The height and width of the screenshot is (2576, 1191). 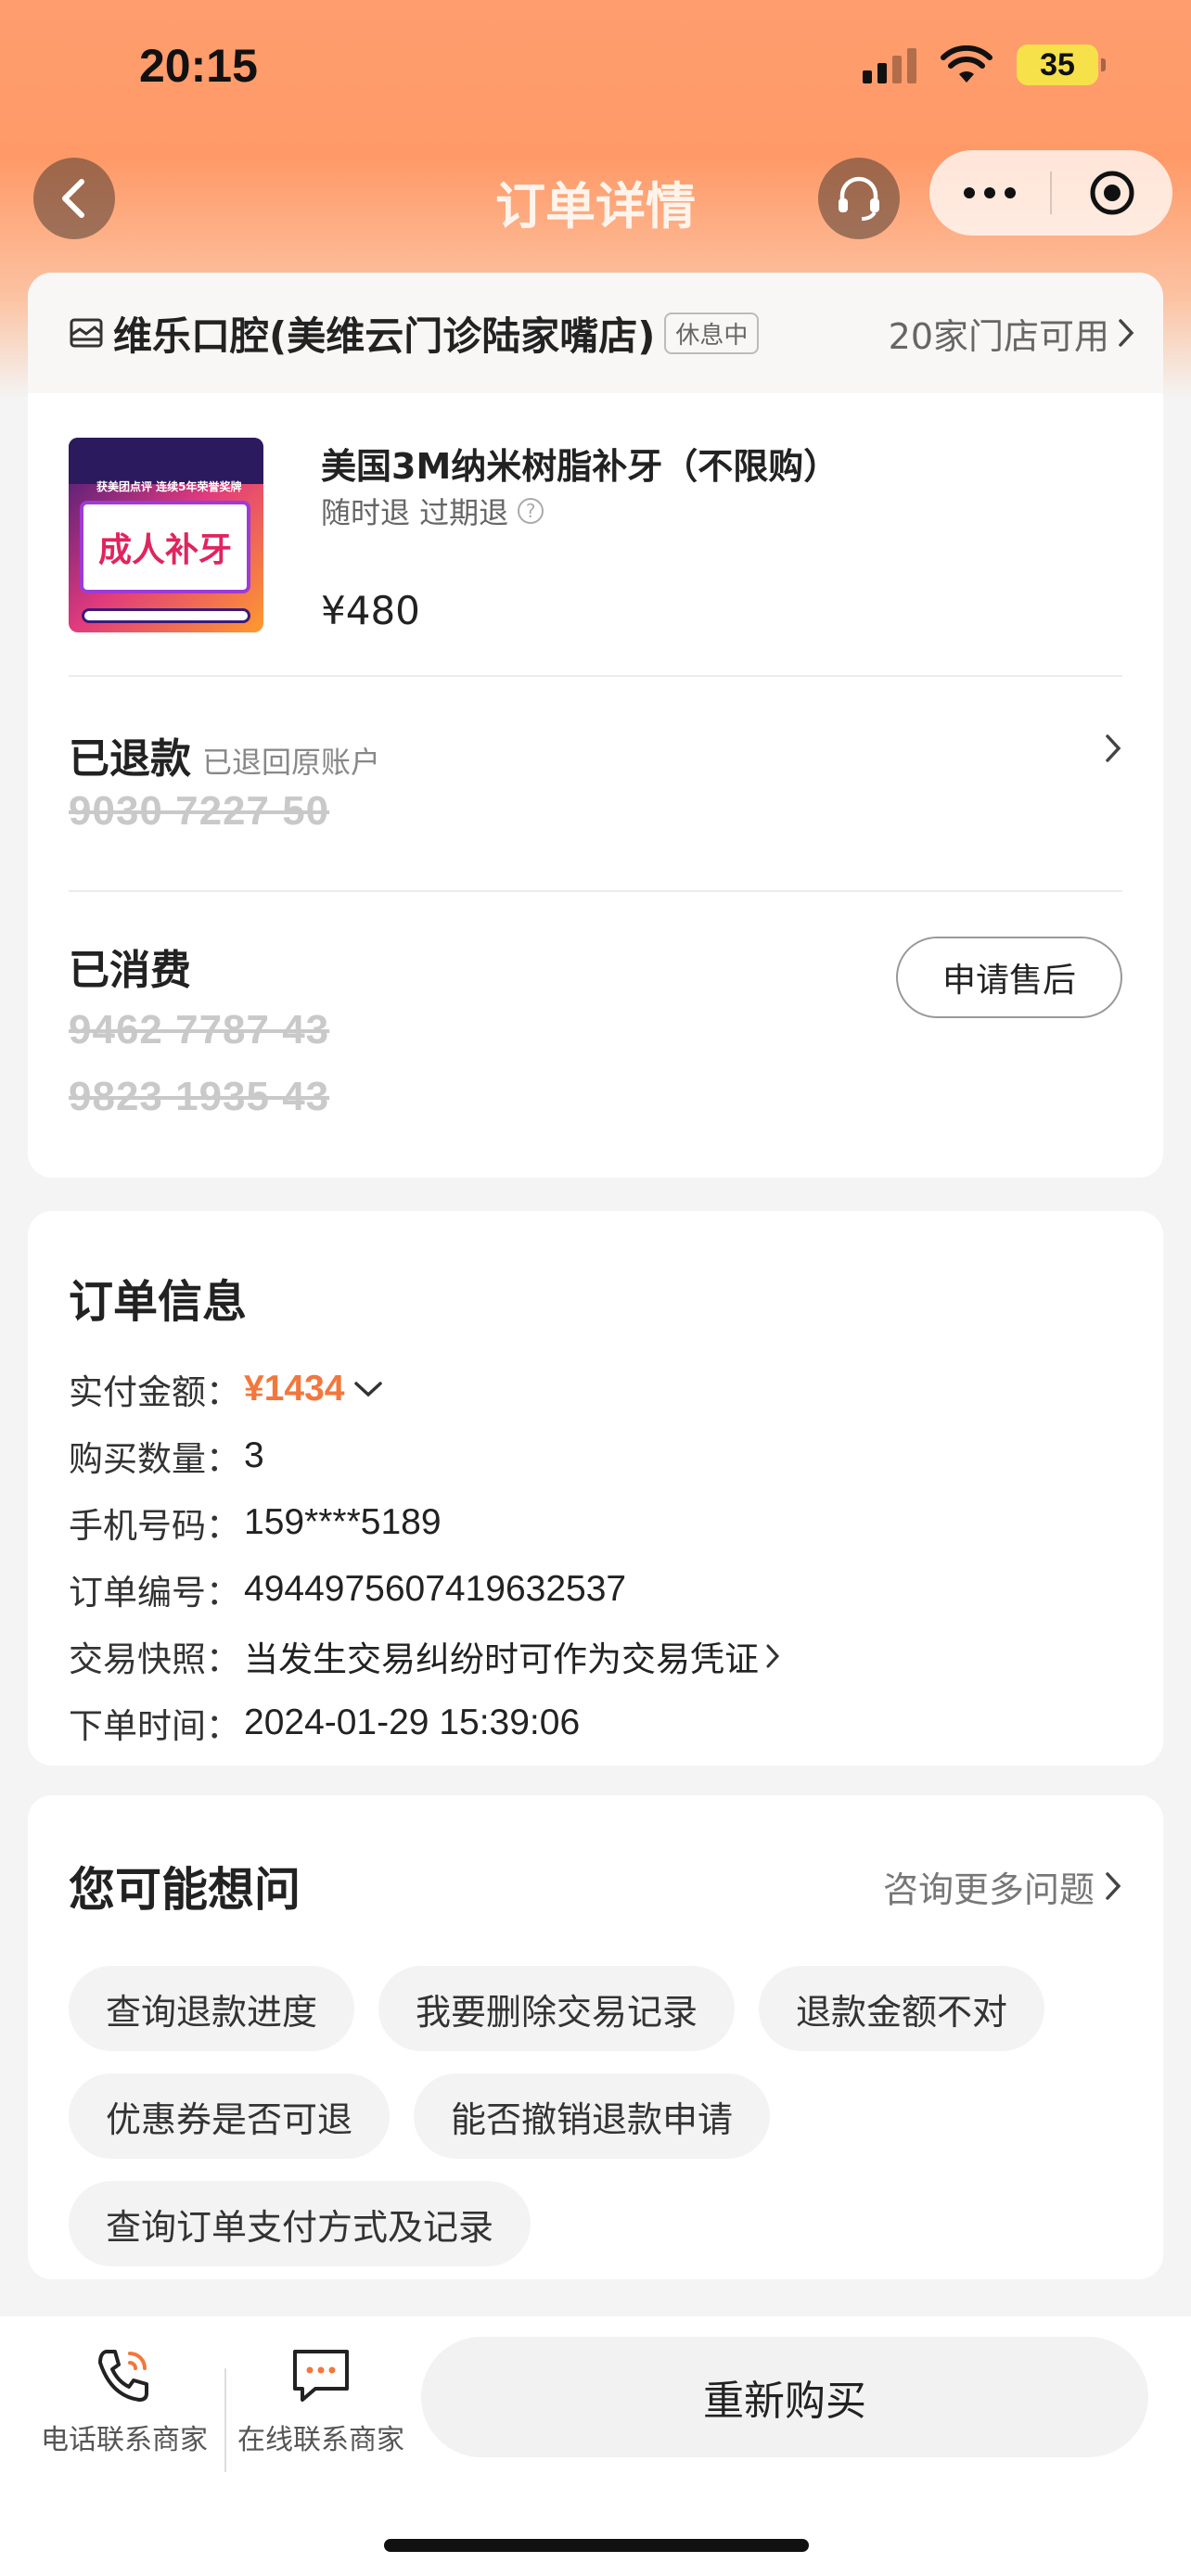 I want to click on quantity-row: 购买数量： 3, so click(x=595, y=1455).